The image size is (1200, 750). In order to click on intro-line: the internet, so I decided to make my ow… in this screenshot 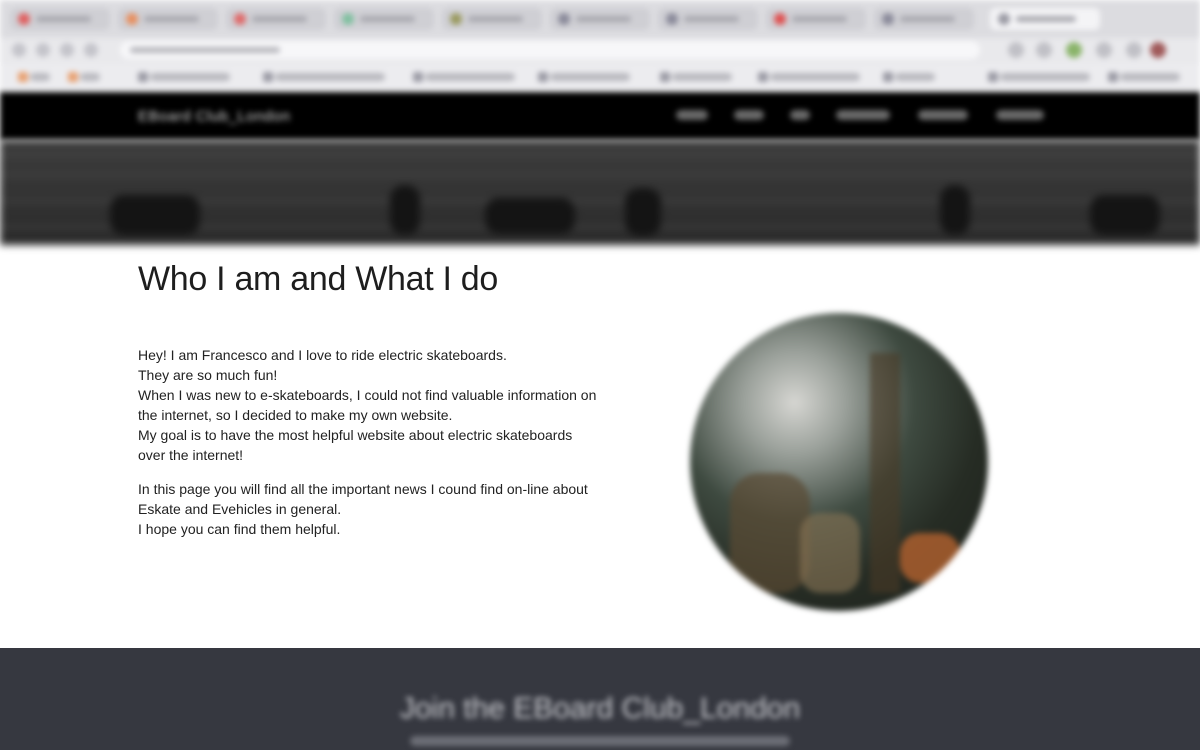, I will do `click(295, 415)`.